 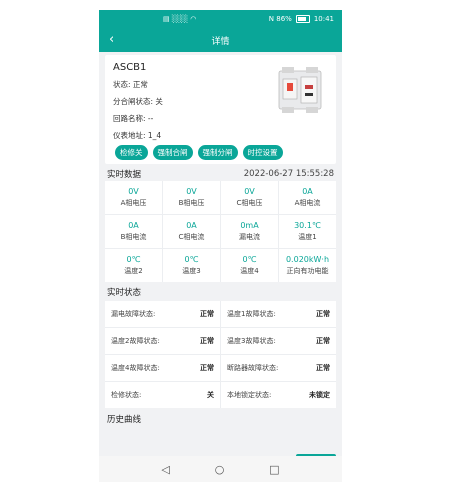 I want to click on page-title: 详情, so click(x=220, y=41).